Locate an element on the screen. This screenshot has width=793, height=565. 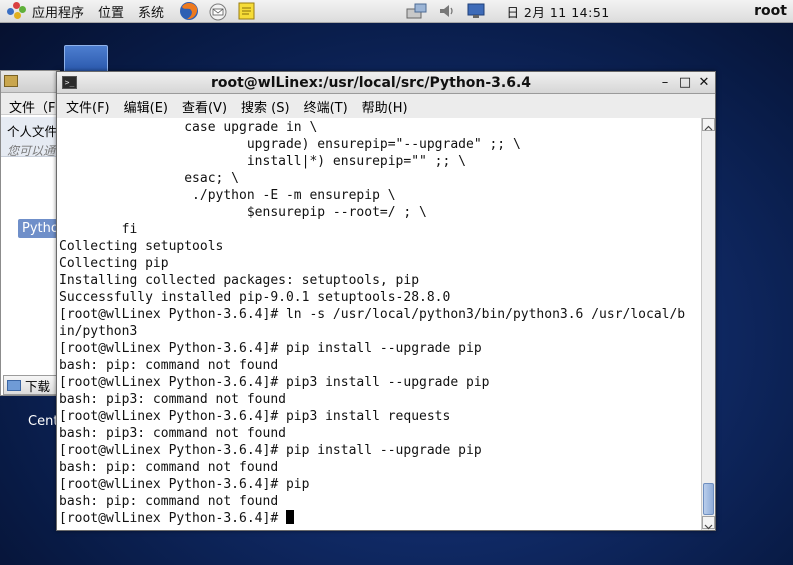
file-manager-window: 文件（F 个人文件 您可以通 Pytho 下载 is located at coordinates (30, 233).